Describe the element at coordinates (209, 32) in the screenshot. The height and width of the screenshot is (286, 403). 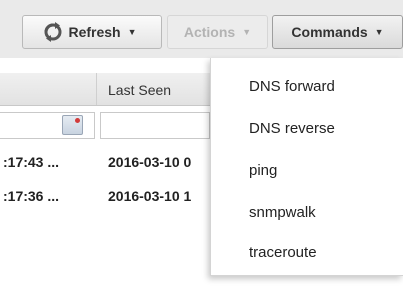
I see `actions-label: Actions` at that location.